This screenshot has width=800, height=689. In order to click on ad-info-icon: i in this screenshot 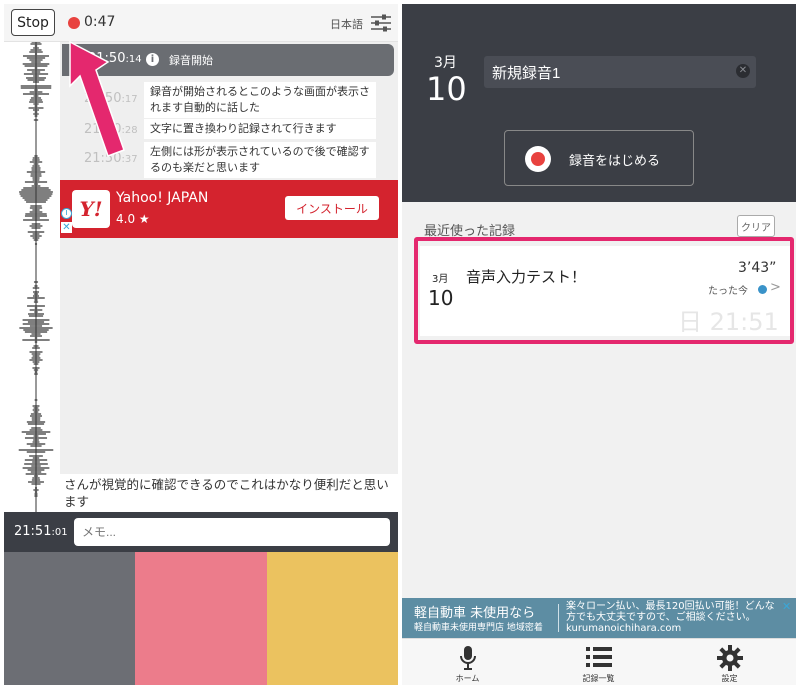, I will do `click(66, 213)`.